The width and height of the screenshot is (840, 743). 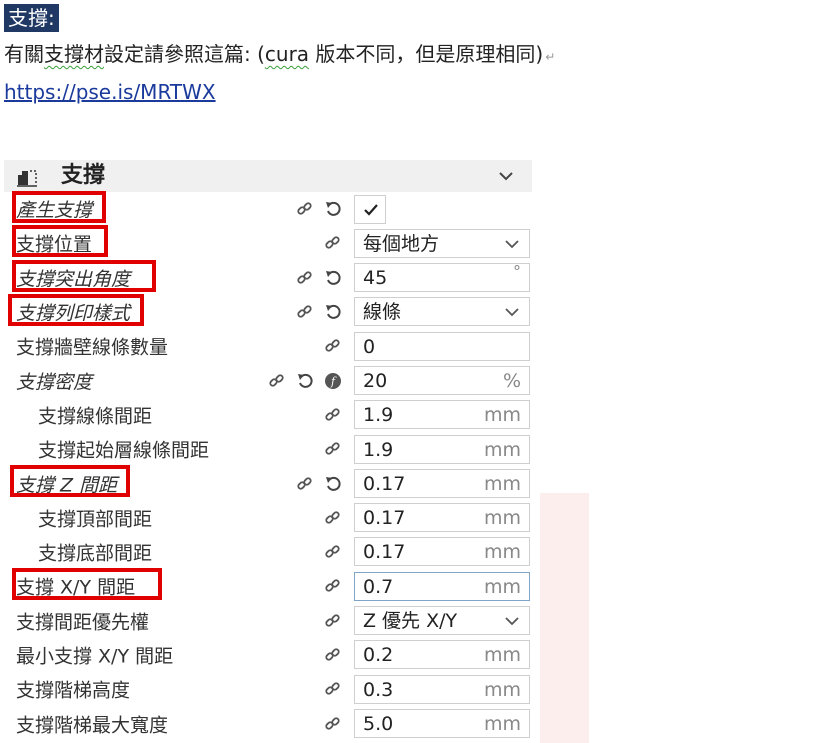 I want to click on setting-label: 支撐起始層線條間距, so click(x=124, y=450).